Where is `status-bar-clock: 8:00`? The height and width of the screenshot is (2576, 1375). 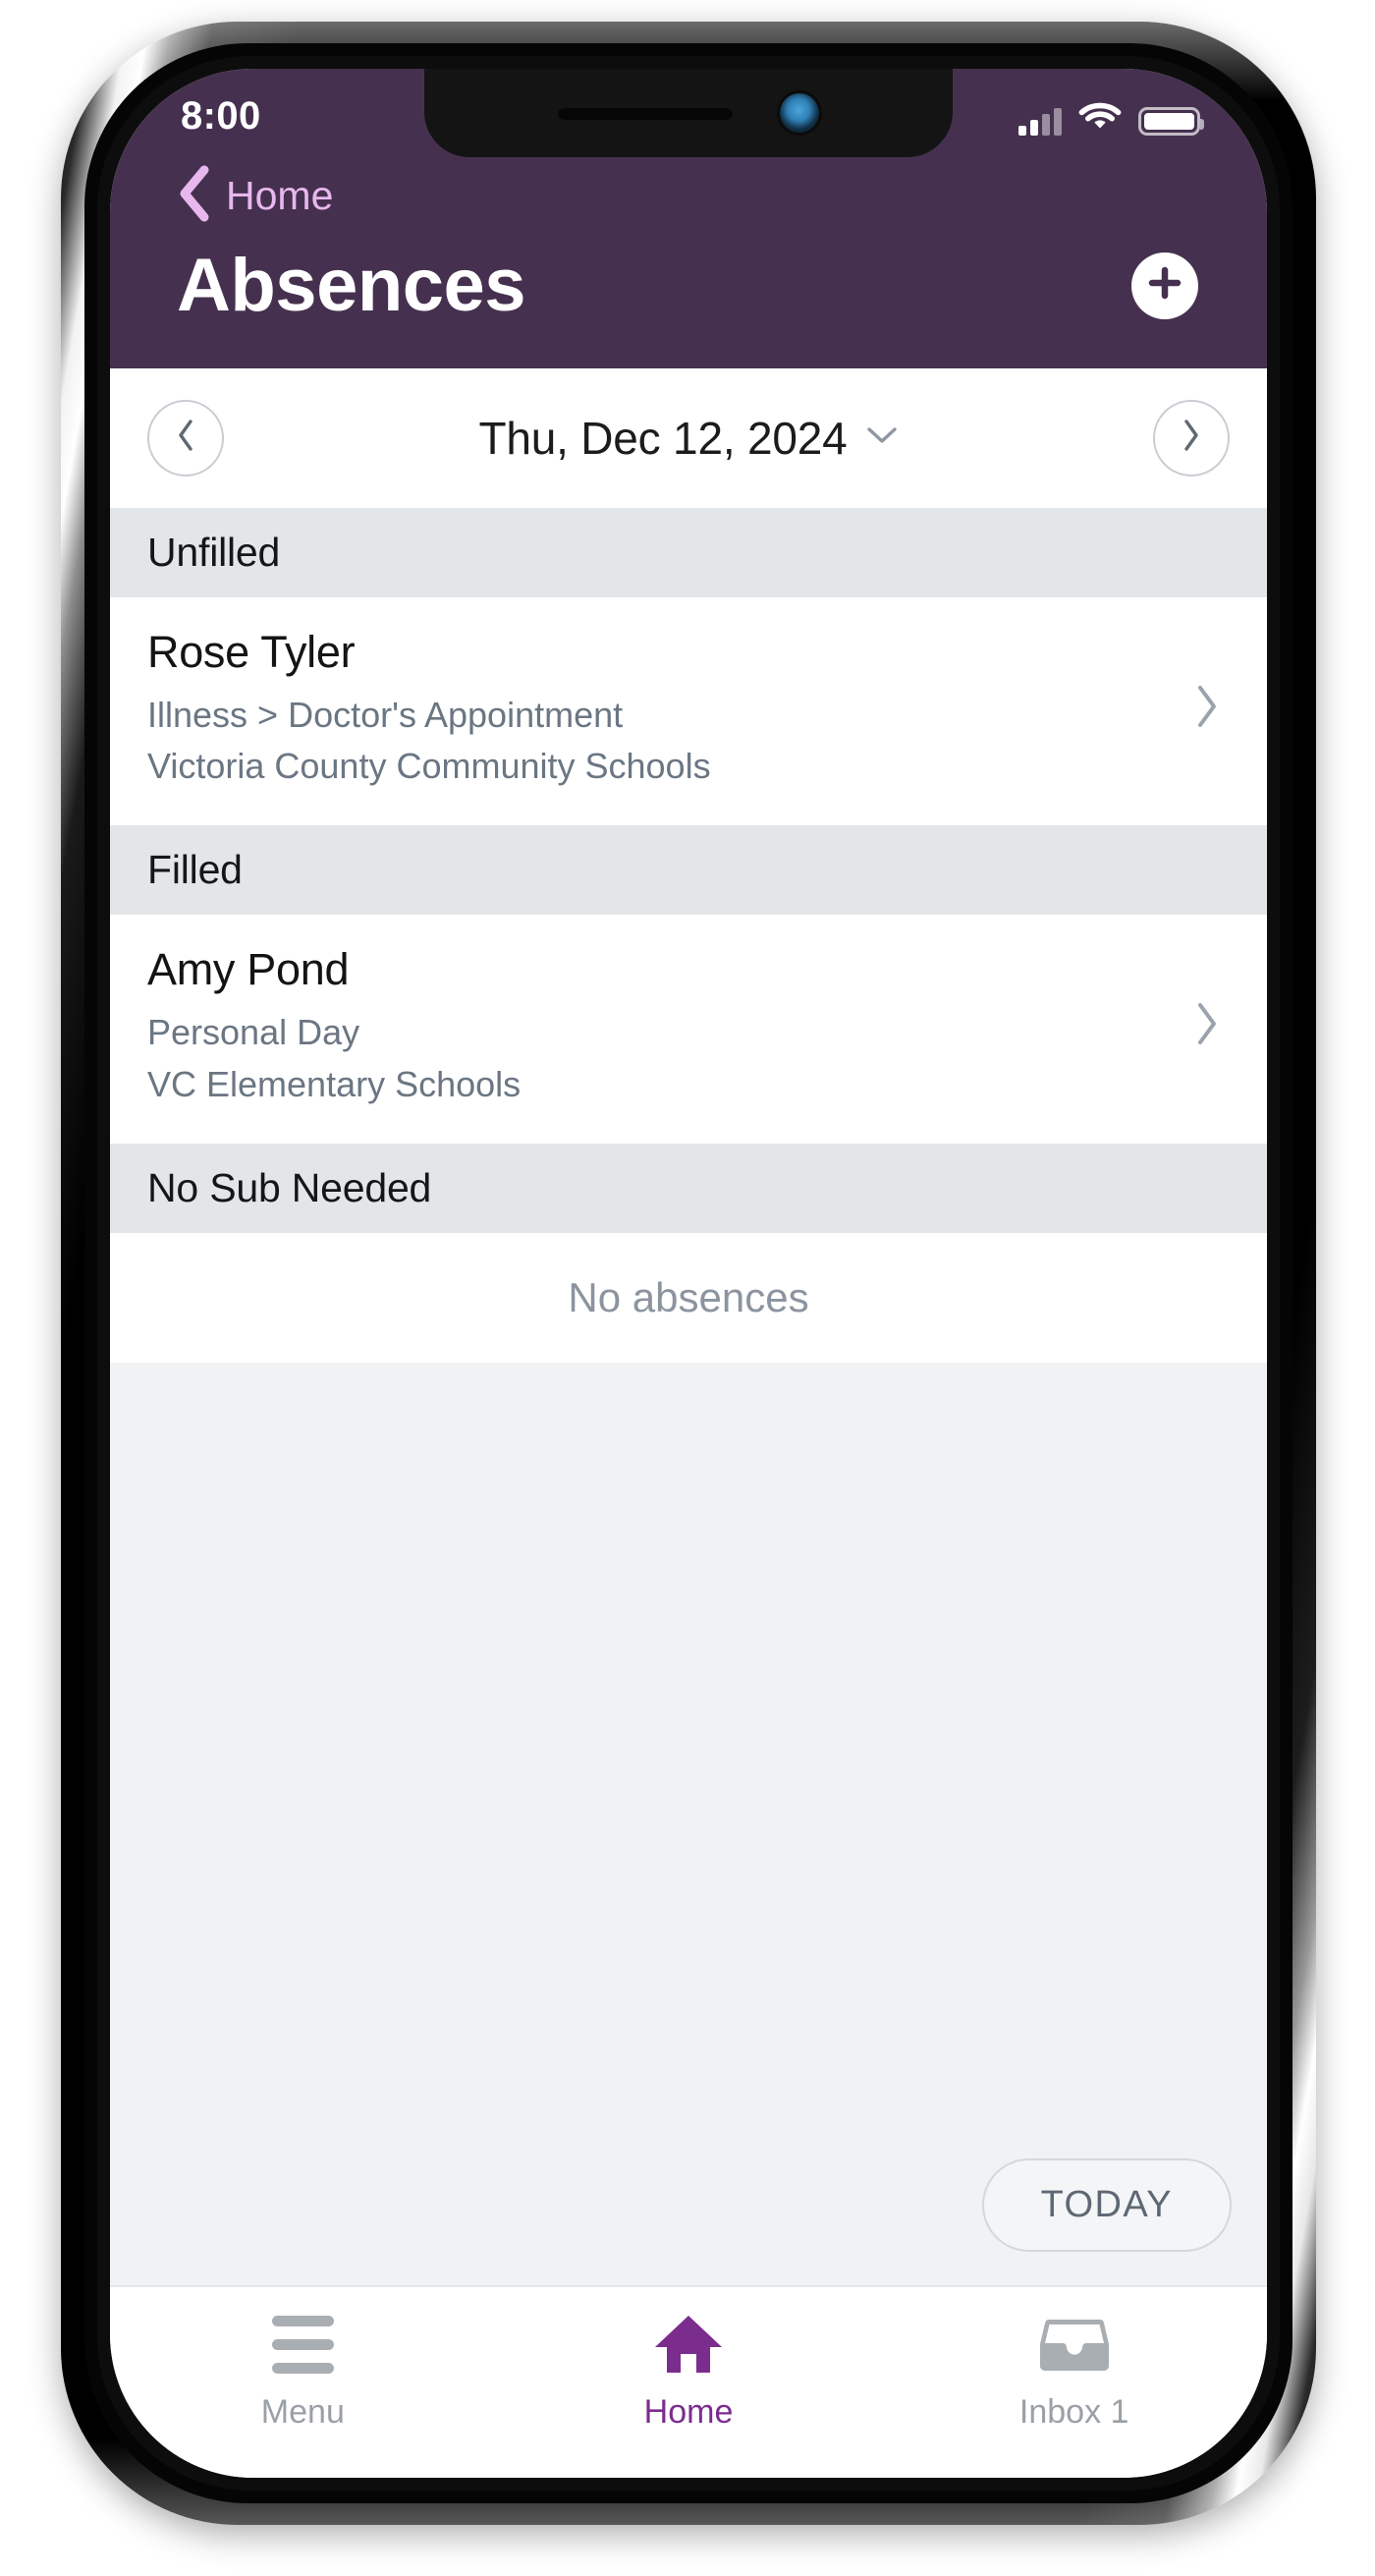
status-bar-clock: 8:00 is located at coordinates (221, 116).